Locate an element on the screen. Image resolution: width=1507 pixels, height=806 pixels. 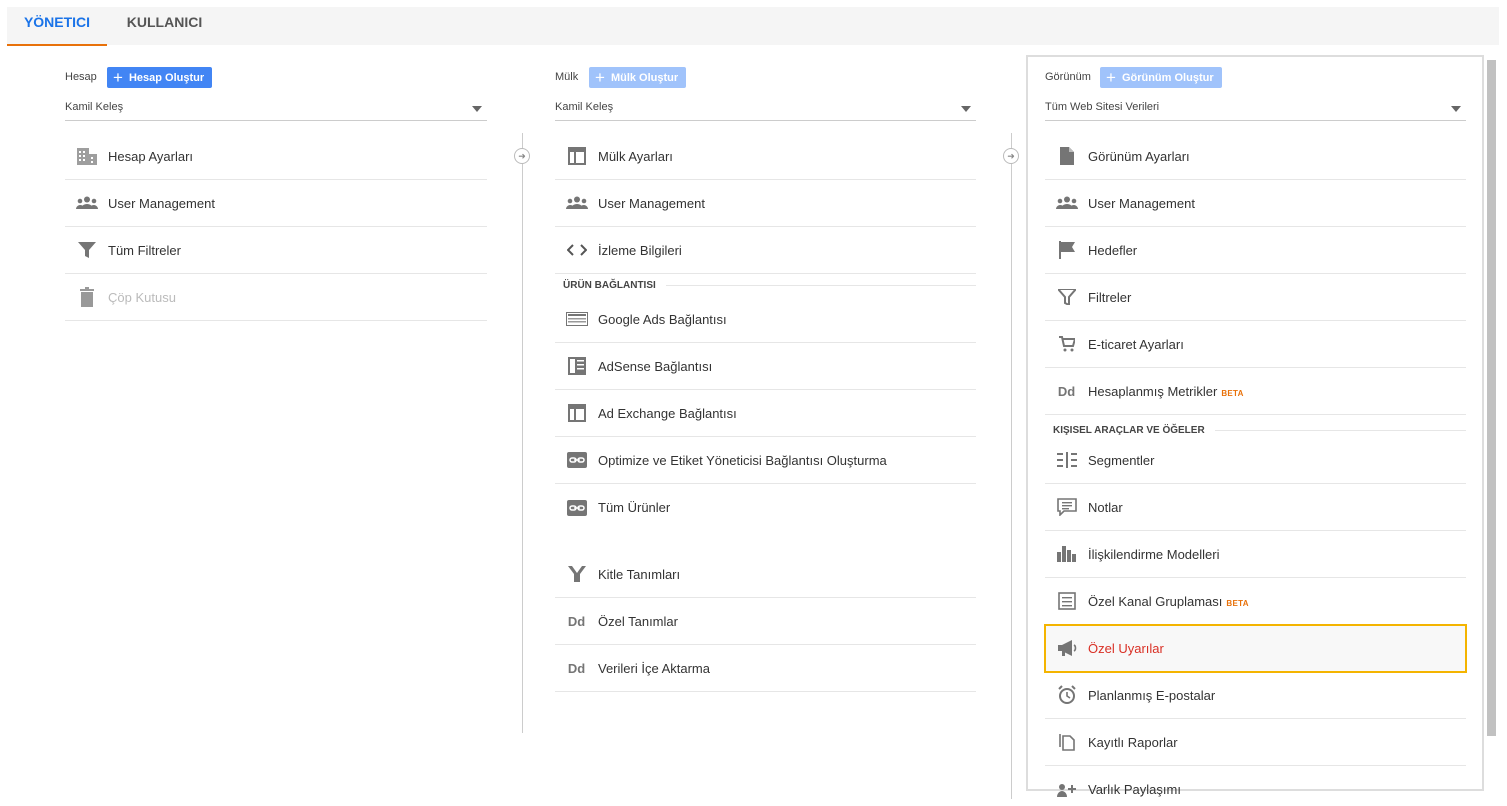
scrollbar is located at coordinates (1491, 398).